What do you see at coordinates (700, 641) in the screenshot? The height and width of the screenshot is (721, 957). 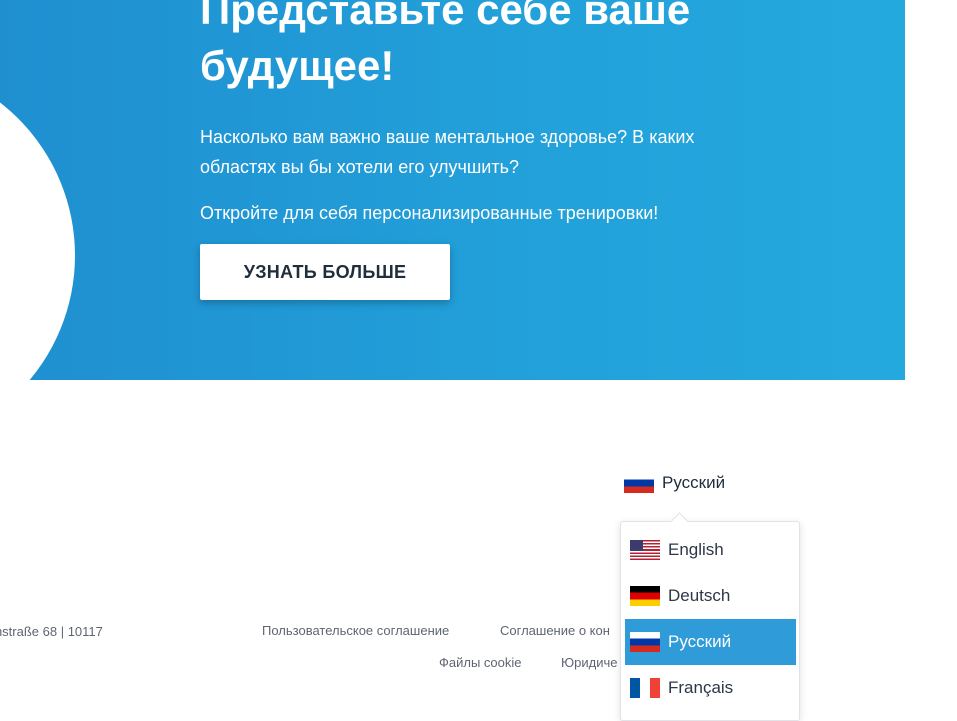 I see `language-option-label: Русский` at bounding box center [700, 641].